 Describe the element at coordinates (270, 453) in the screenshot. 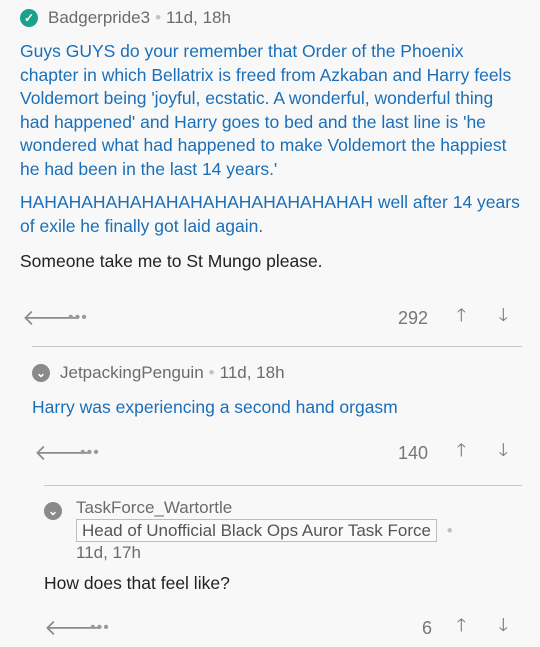

I see `comment-2-actions: 🡐 ••• 140 🡑 🡓` at that location.